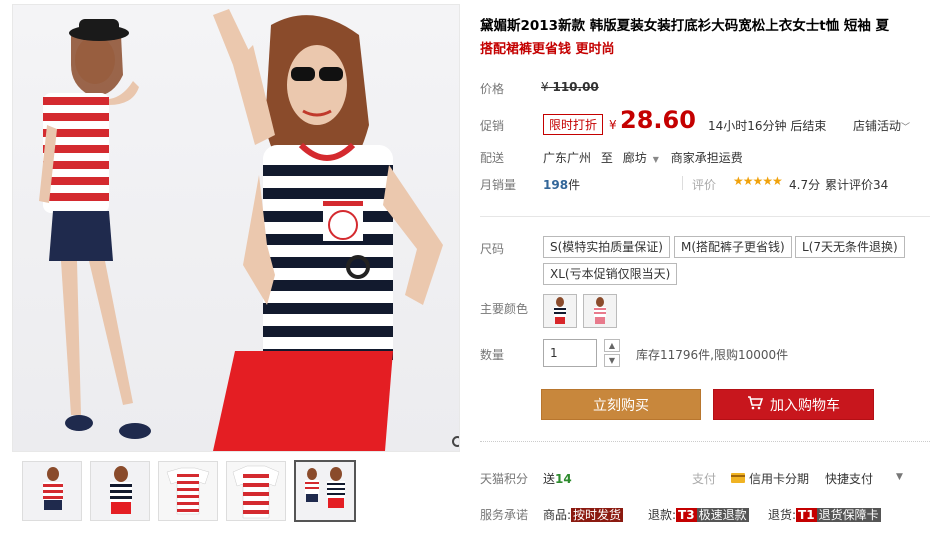 The height and width of the screenshot is (537, 930). I want to click on credit-card-label: 信用卡分期, so click(779, 479).